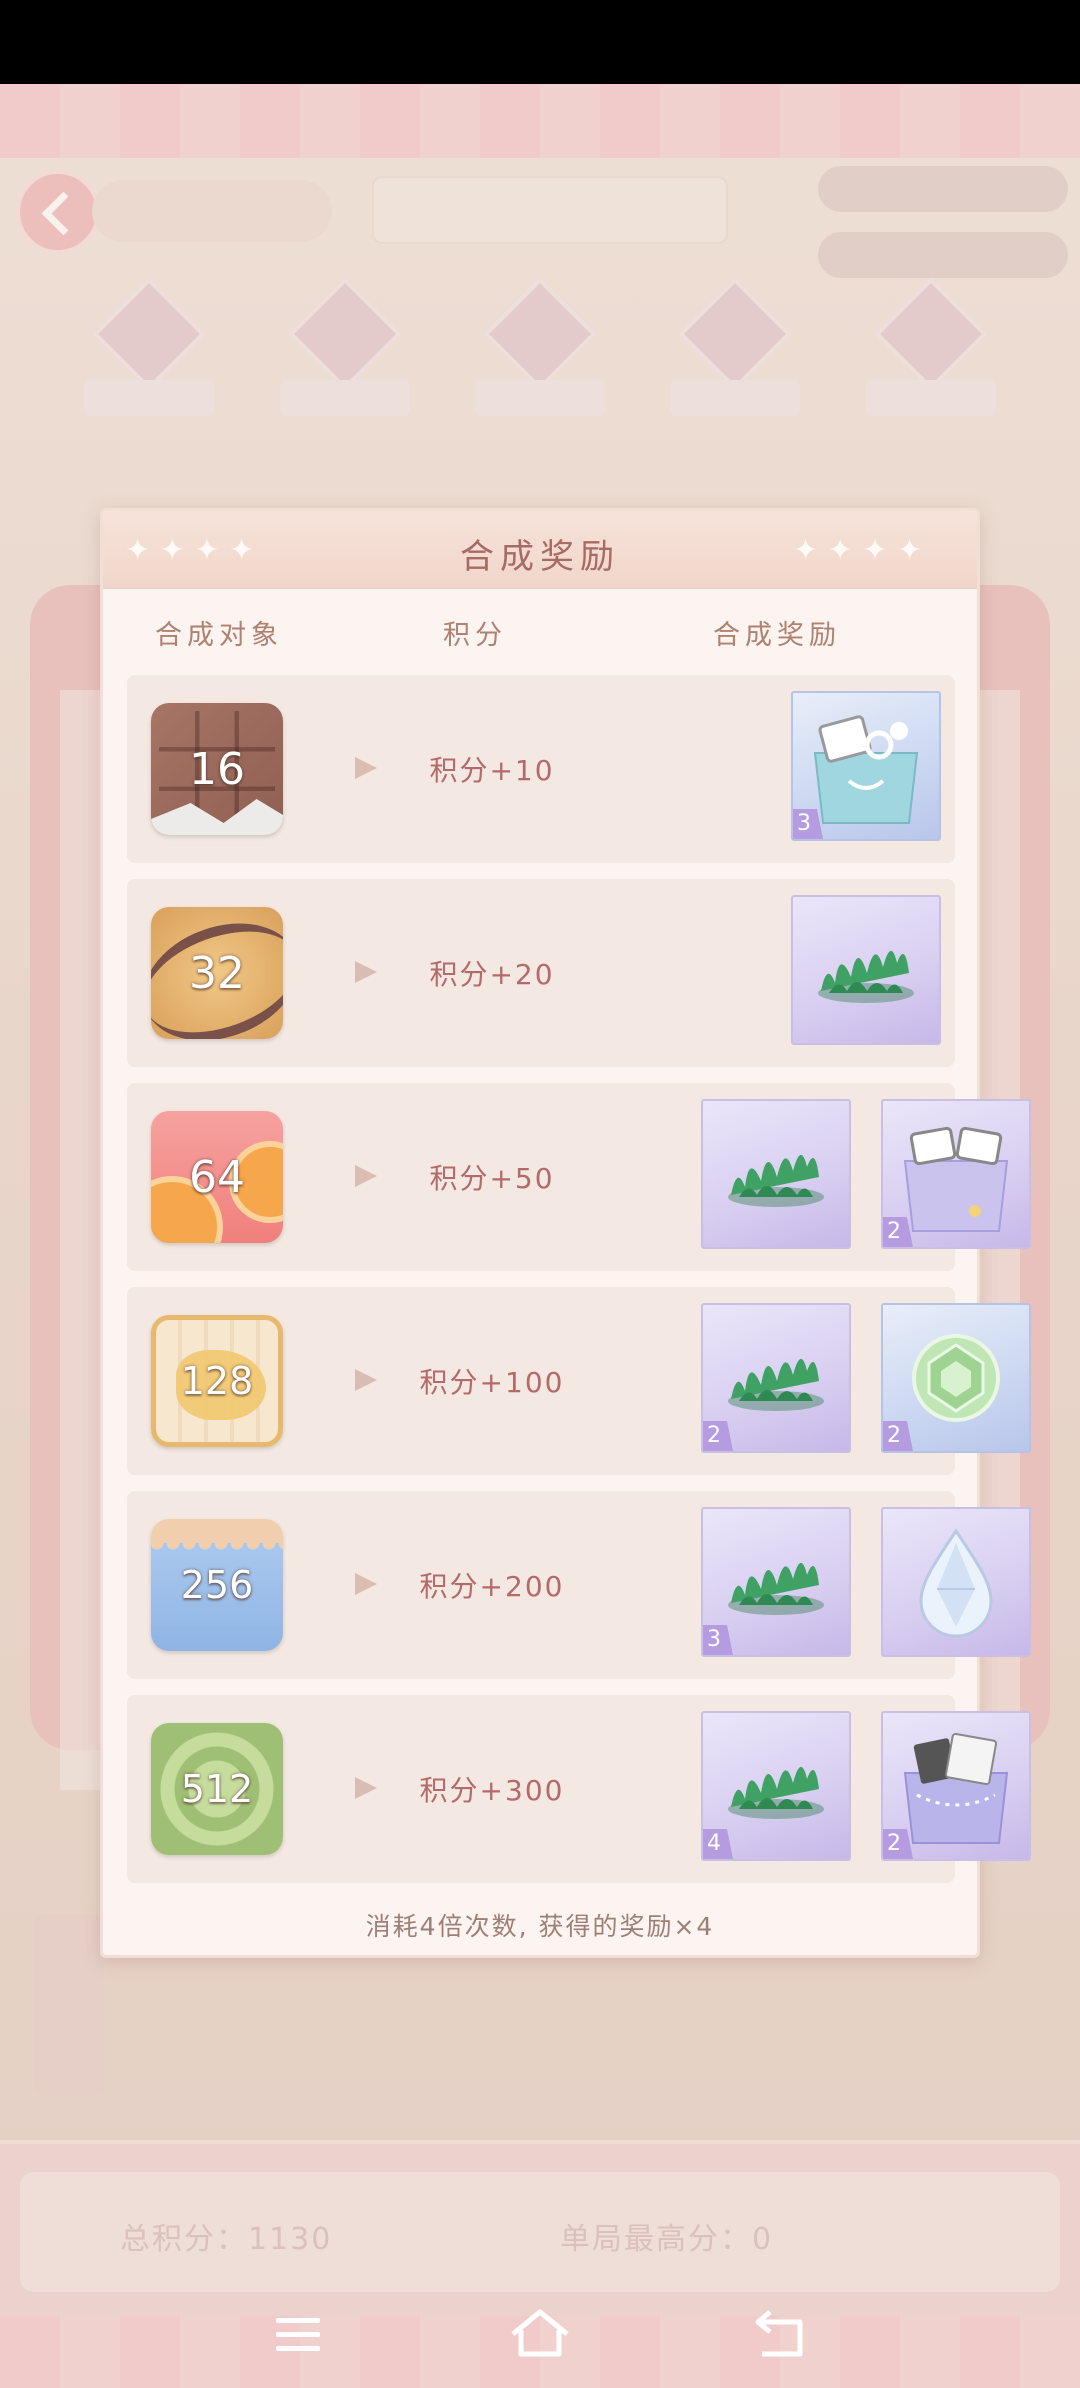  I want to click on diamond-drop-icon, so click(956, 1583).